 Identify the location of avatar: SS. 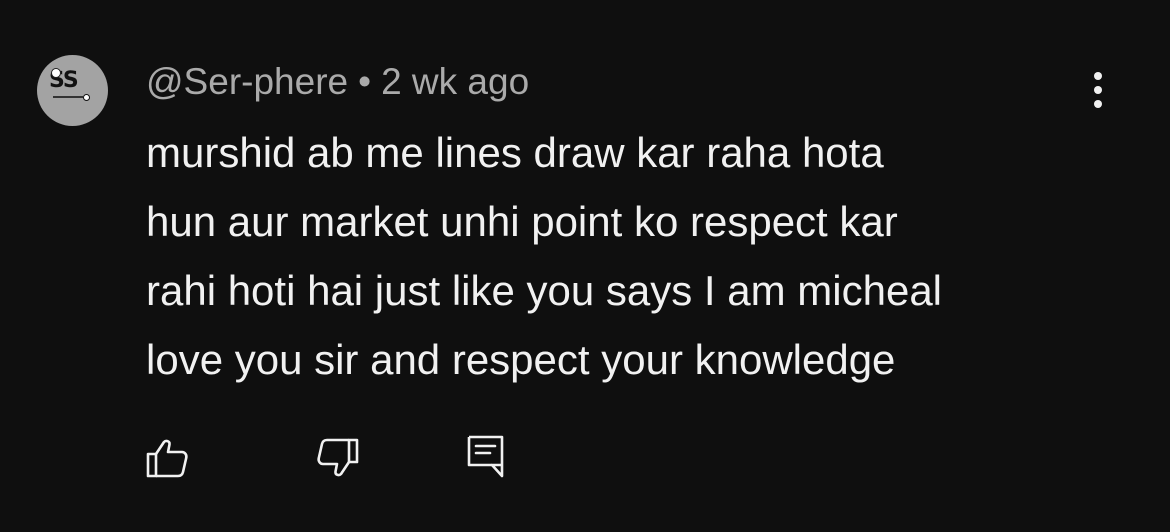
(72, 90).